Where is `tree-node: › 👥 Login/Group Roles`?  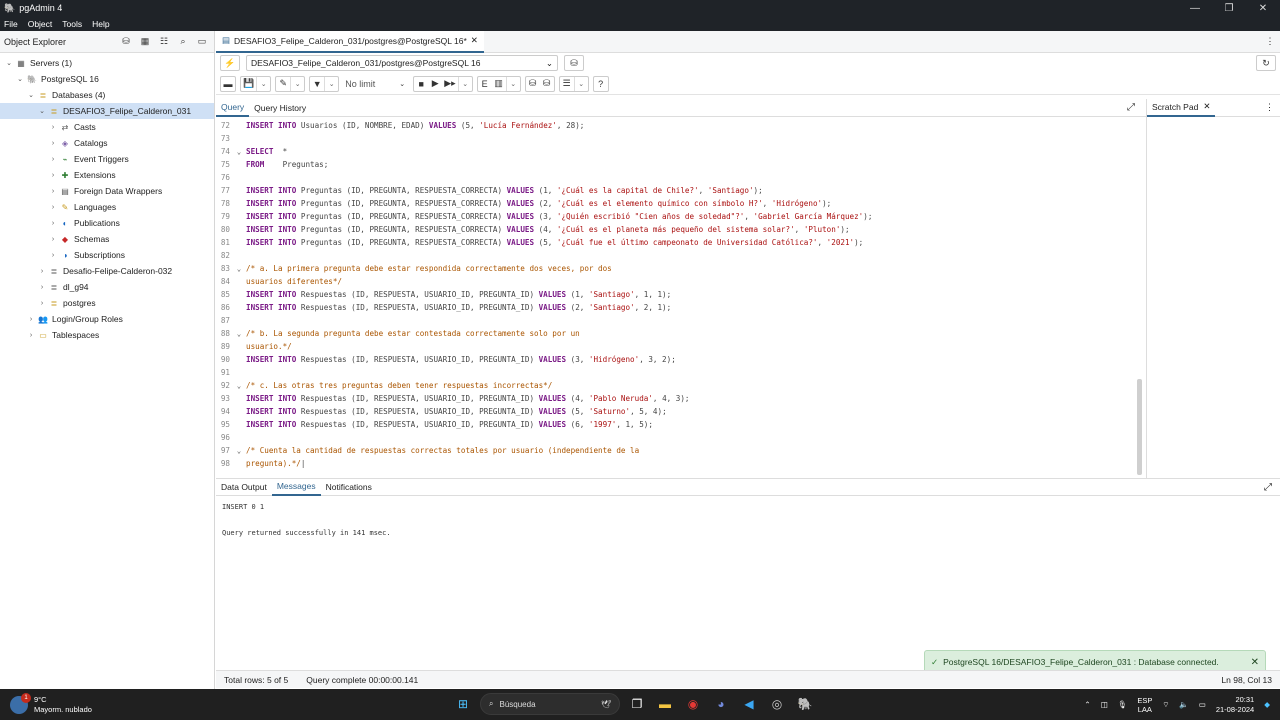
tree-node: › 👥 Login/Group Roles is located at coordinates (107, 319).